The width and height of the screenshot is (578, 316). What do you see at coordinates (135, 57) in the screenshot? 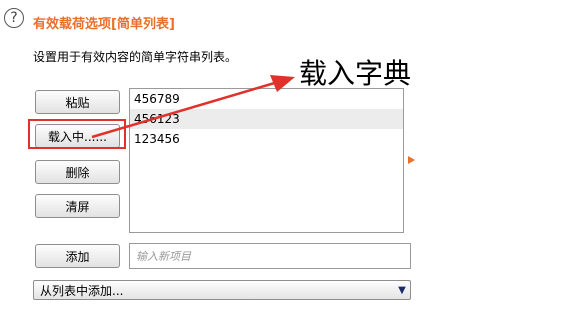
I see `section-description: 设置用于有效内容的简单字符串列表。` at bounding box center [135, 57].